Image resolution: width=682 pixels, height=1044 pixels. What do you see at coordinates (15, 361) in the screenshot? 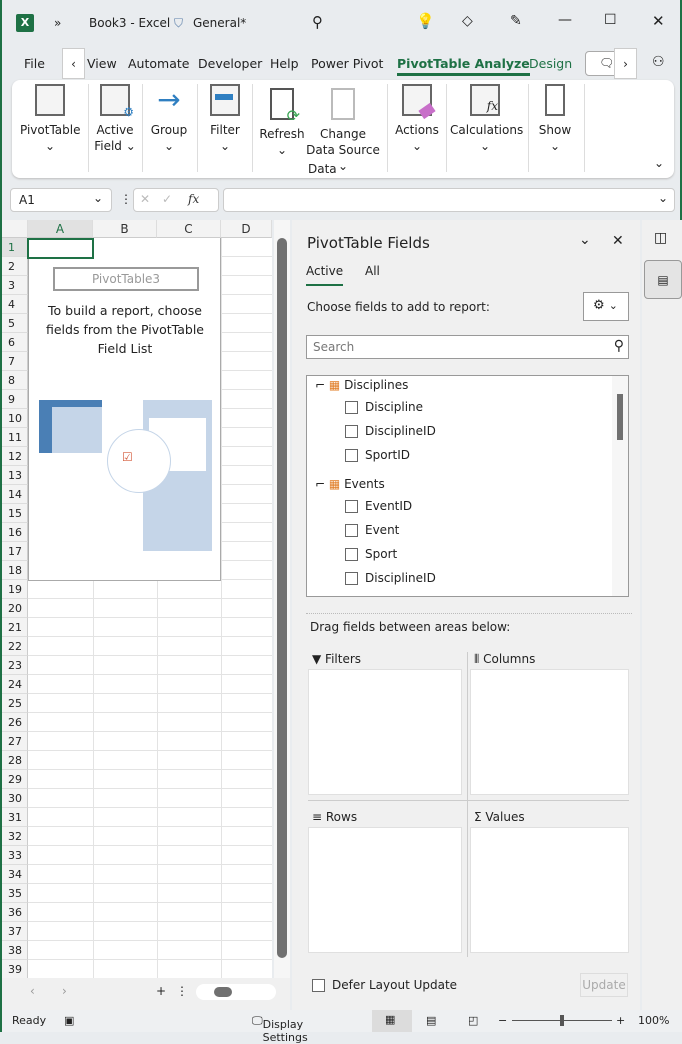
I see `row-header: 7` at bounding box center [15, 361].